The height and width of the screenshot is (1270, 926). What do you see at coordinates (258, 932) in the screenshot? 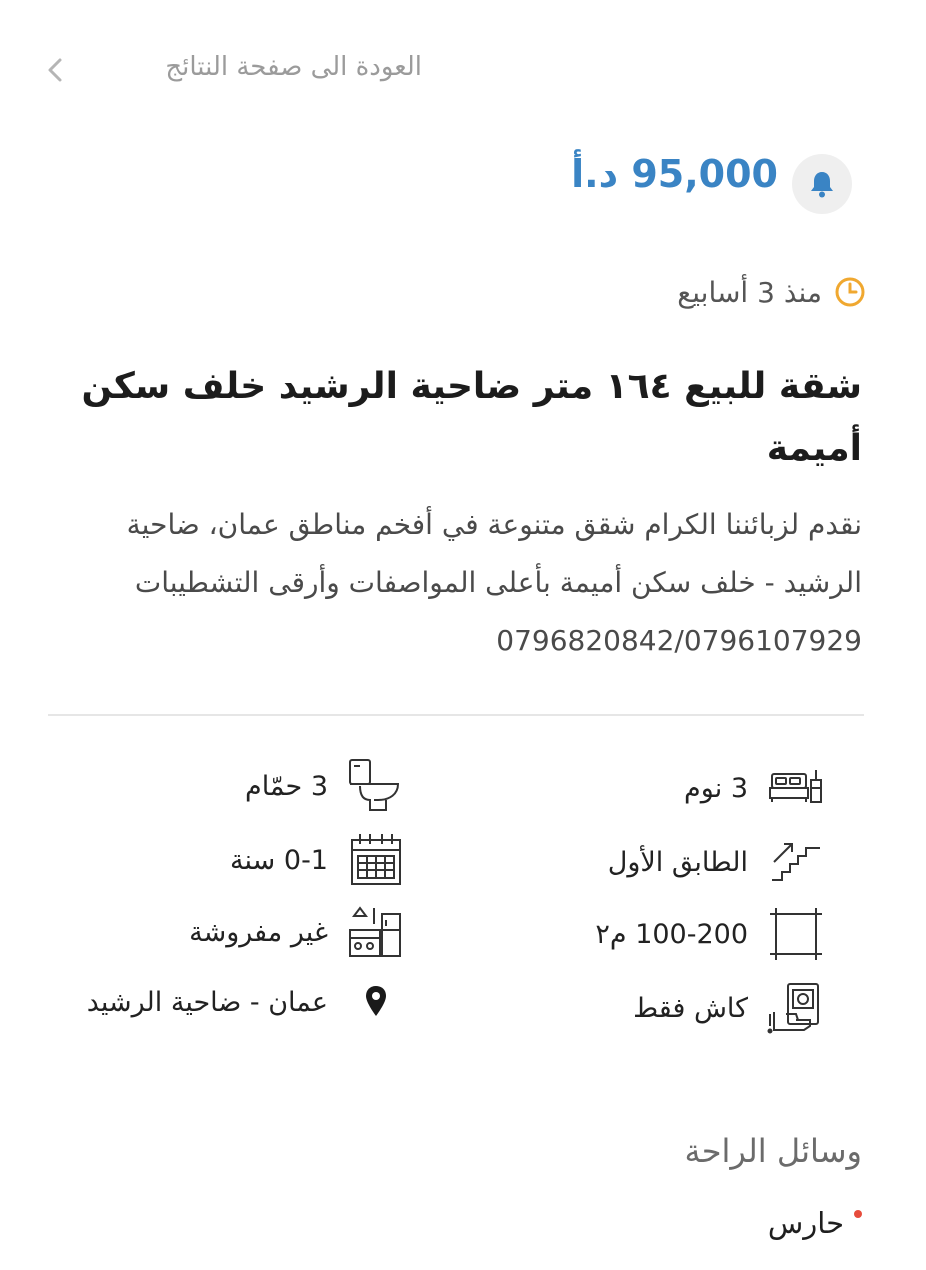
I see `furnishing-text: غير مفروشة` at bounding box center [258, 932].